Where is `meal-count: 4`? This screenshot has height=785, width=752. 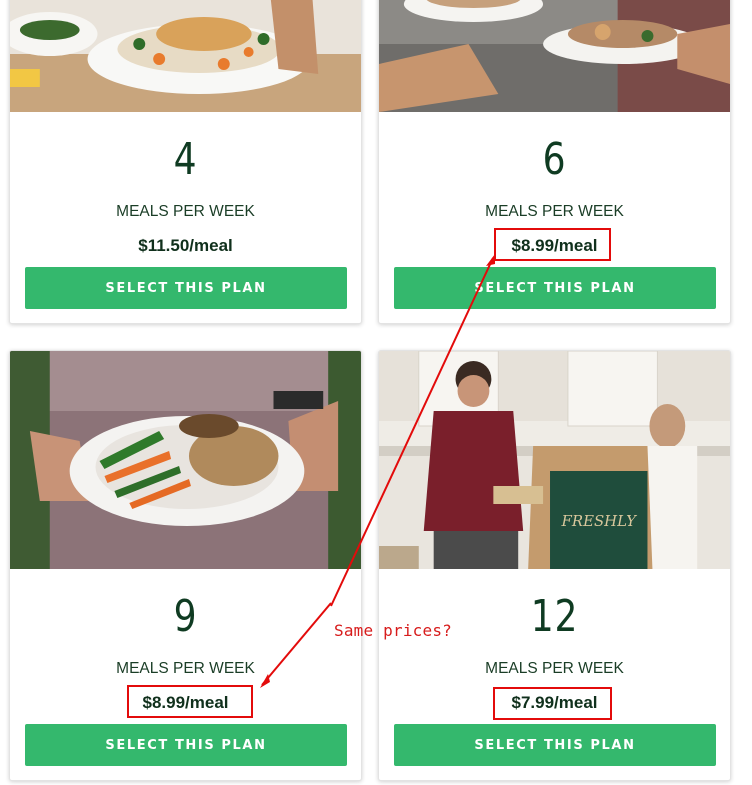 meal-count: 4 is located at coordinates (185, 159).